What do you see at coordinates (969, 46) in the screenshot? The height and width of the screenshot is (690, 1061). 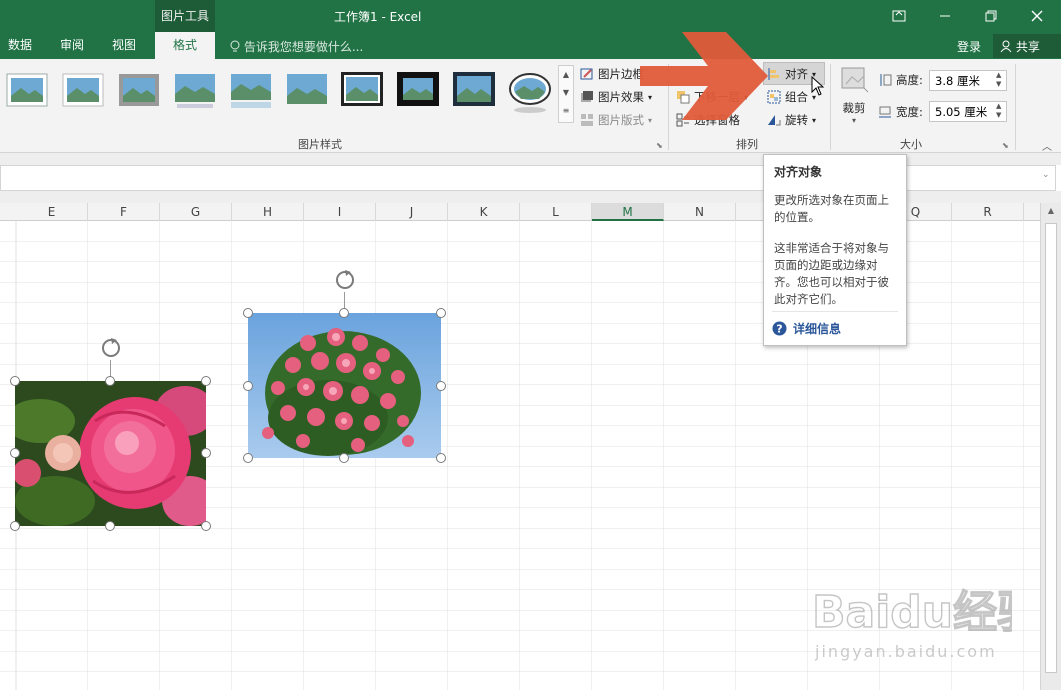 I see `sign-in-link: 登录` at bounding box center [969, 46].